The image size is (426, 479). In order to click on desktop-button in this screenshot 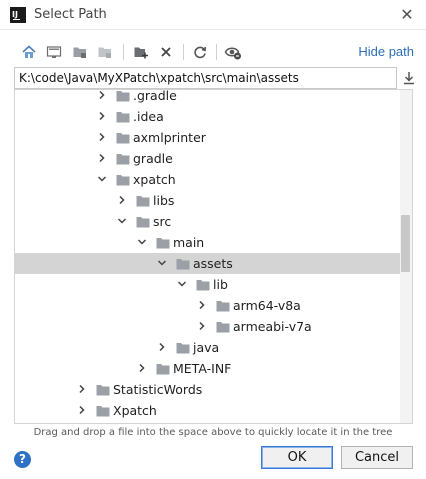, I will do `click(54, 52)`.